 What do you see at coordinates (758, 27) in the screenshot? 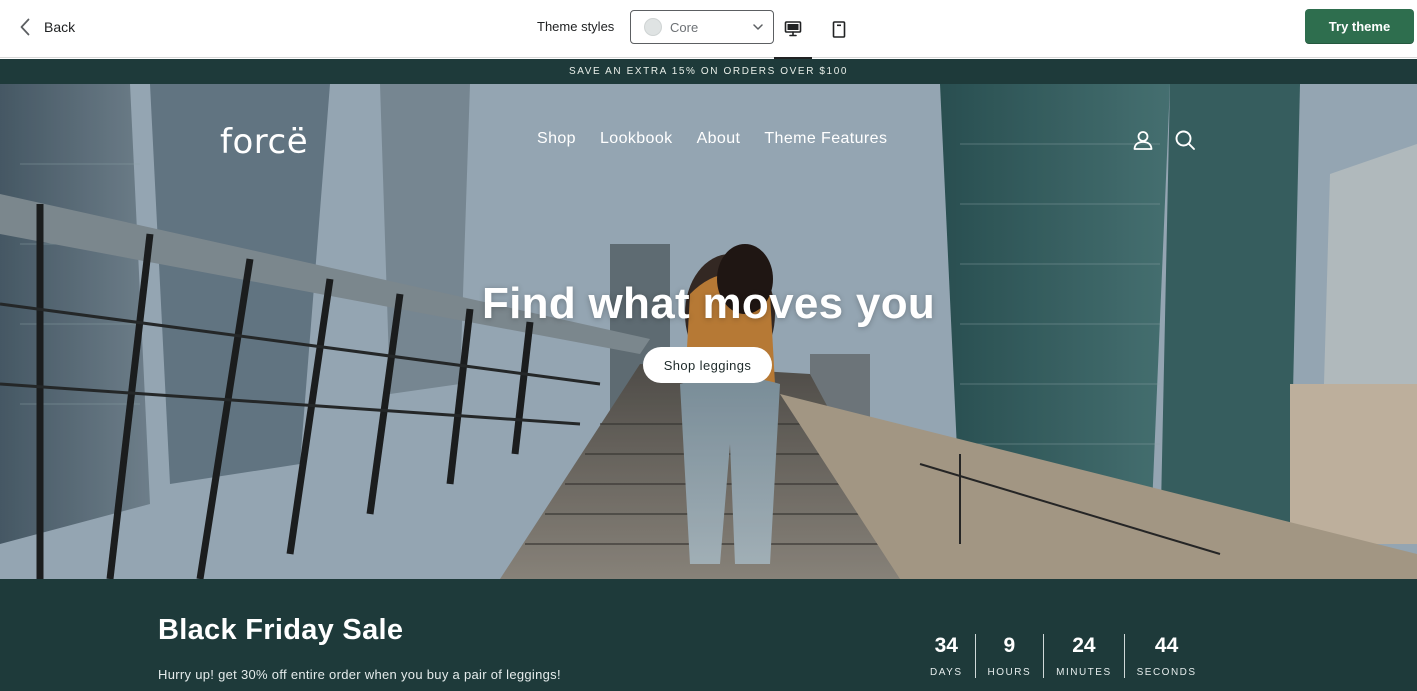
I see `chevron-down-icon` at bounding box center [758, 27].